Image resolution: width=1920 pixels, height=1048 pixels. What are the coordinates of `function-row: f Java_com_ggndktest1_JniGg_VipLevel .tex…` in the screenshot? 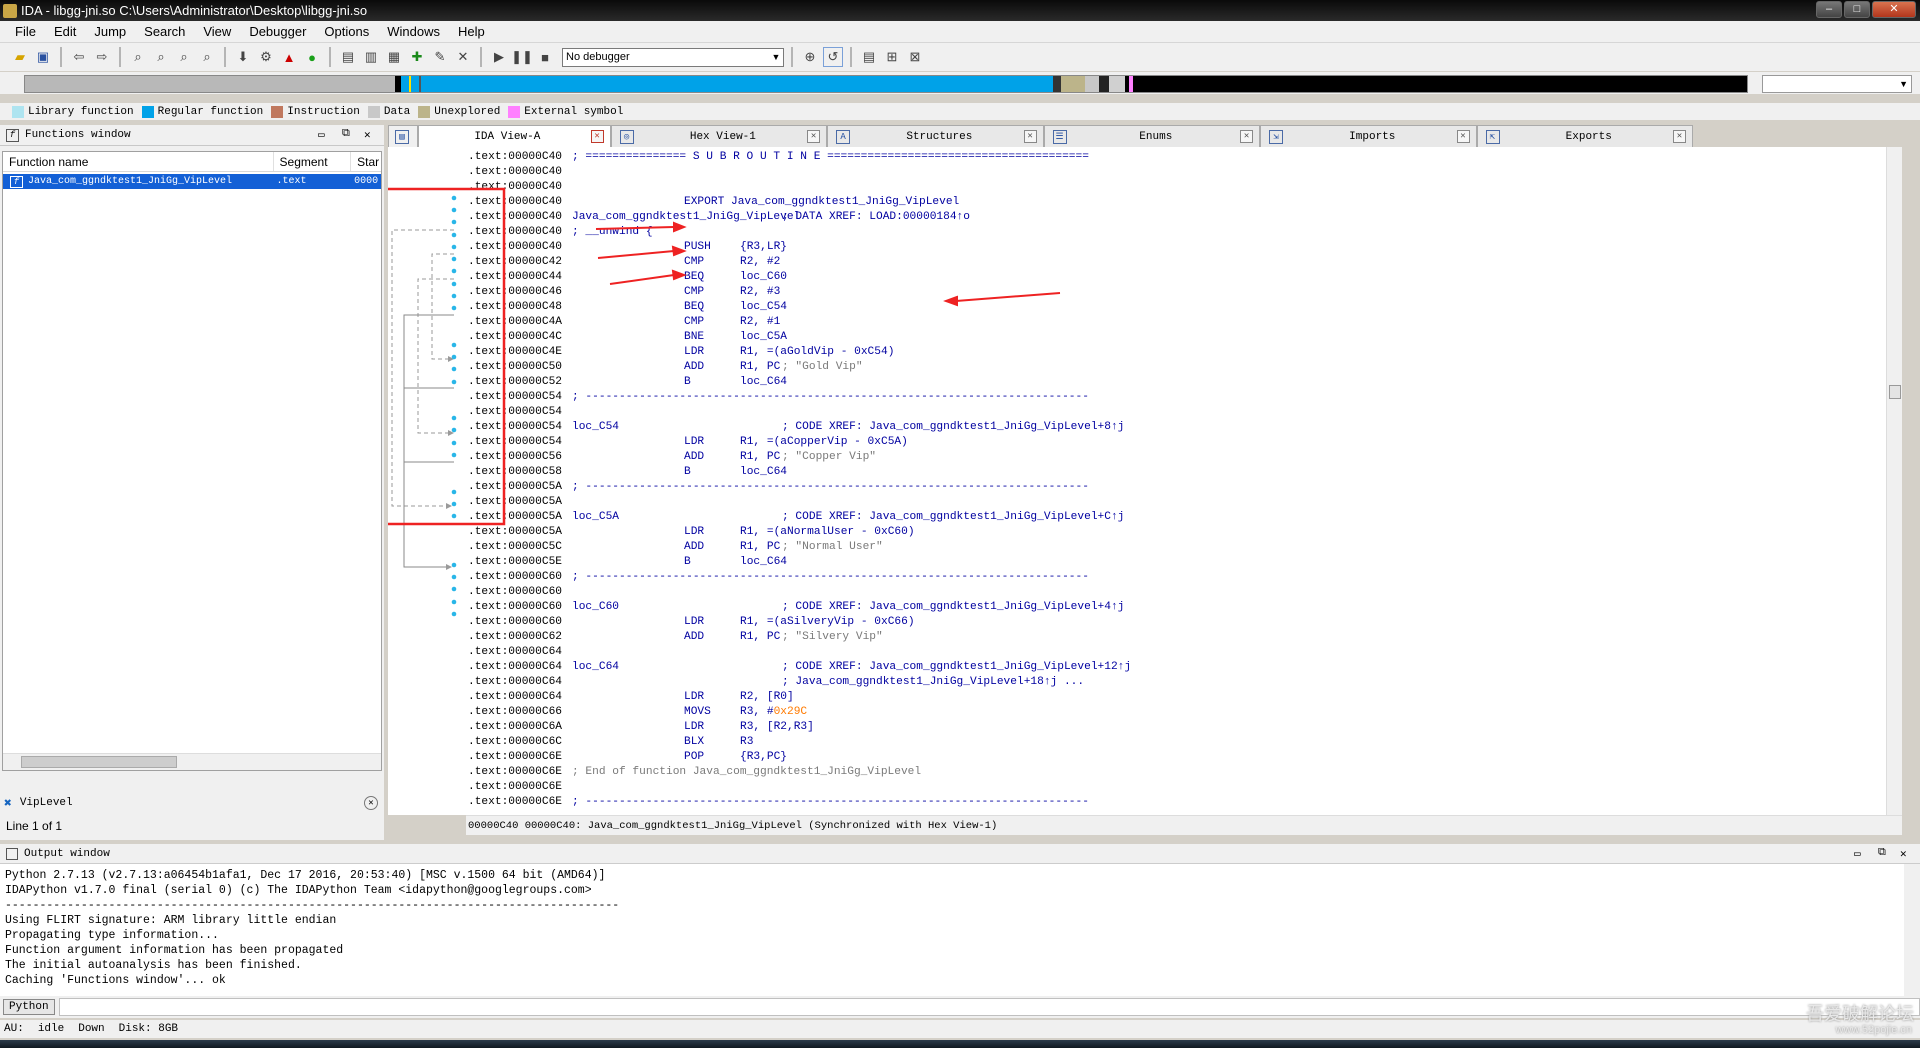 It's located at (192, 181).